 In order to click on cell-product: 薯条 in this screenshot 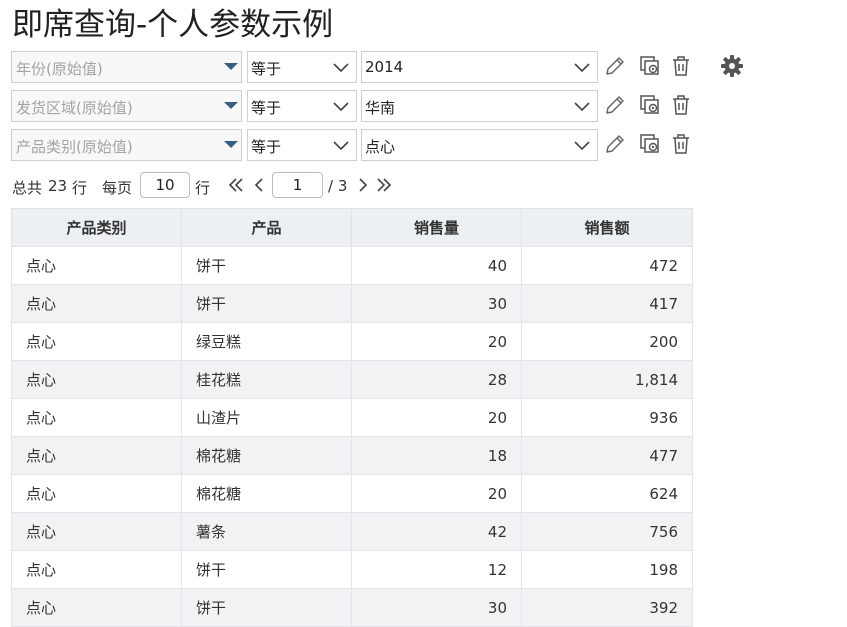, I will do `click(266, 531)`.